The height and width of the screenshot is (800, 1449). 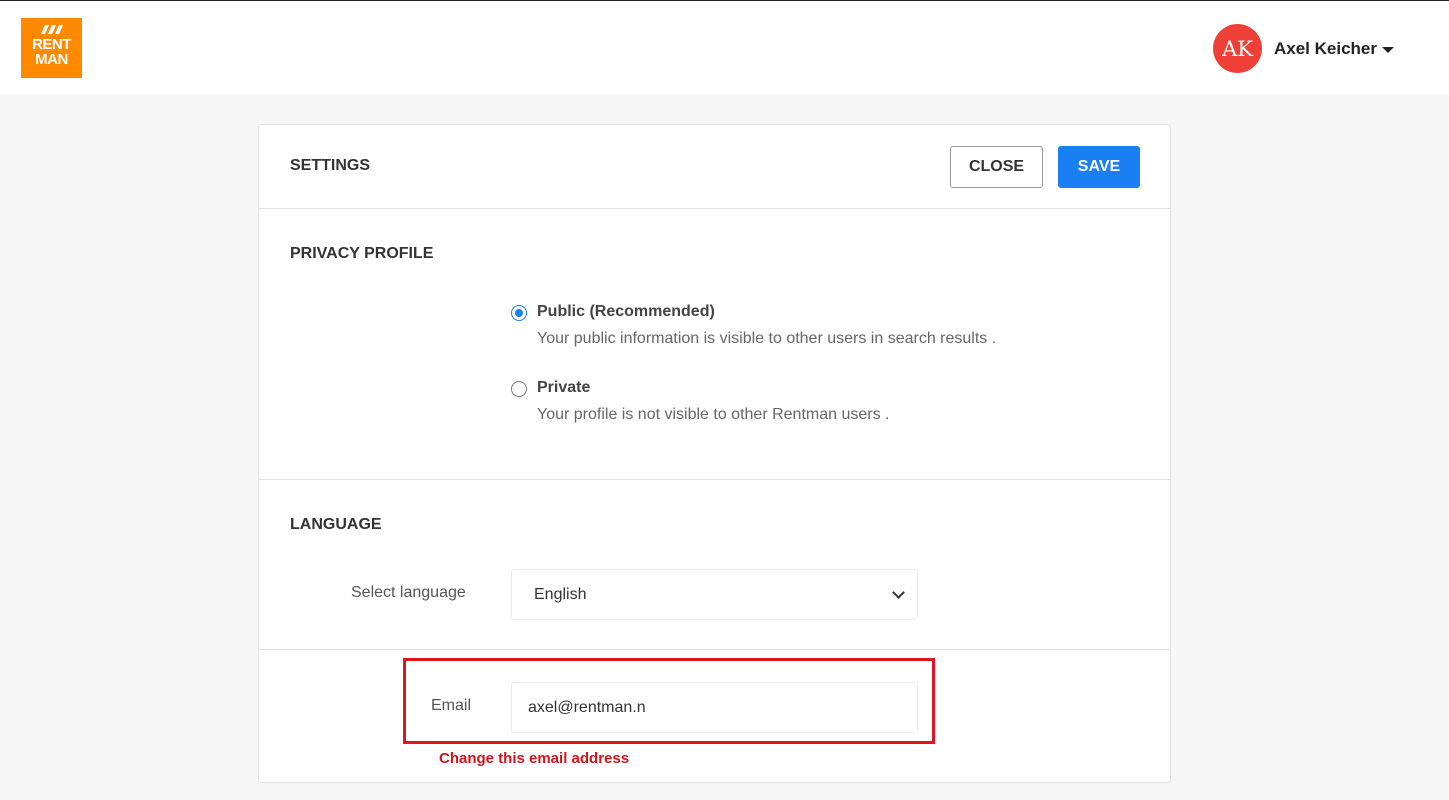 I want to click on rentman-logo: RENT MAN, so click(x=51, y=48).